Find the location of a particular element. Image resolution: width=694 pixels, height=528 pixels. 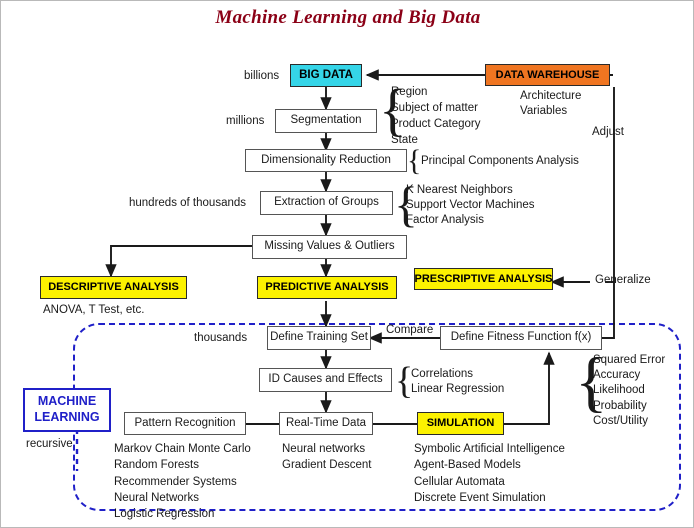

page-title: Machine Learning and Big Data is located at coordinates (348, 17).